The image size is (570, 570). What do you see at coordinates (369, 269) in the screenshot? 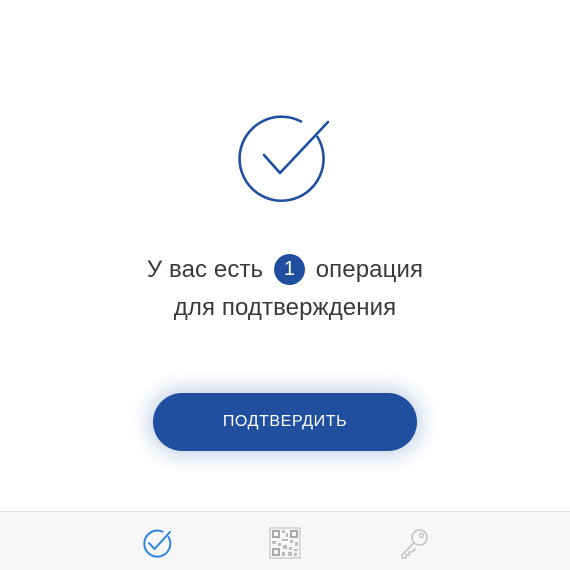
I see `message-text-after-count: операция` at bounding box center [369, 269].